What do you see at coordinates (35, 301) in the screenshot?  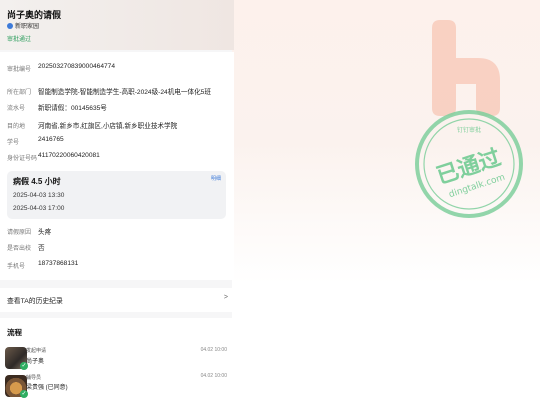 I see `history-label: 查看TA的历史纪录` at bounding box center [35, 301].